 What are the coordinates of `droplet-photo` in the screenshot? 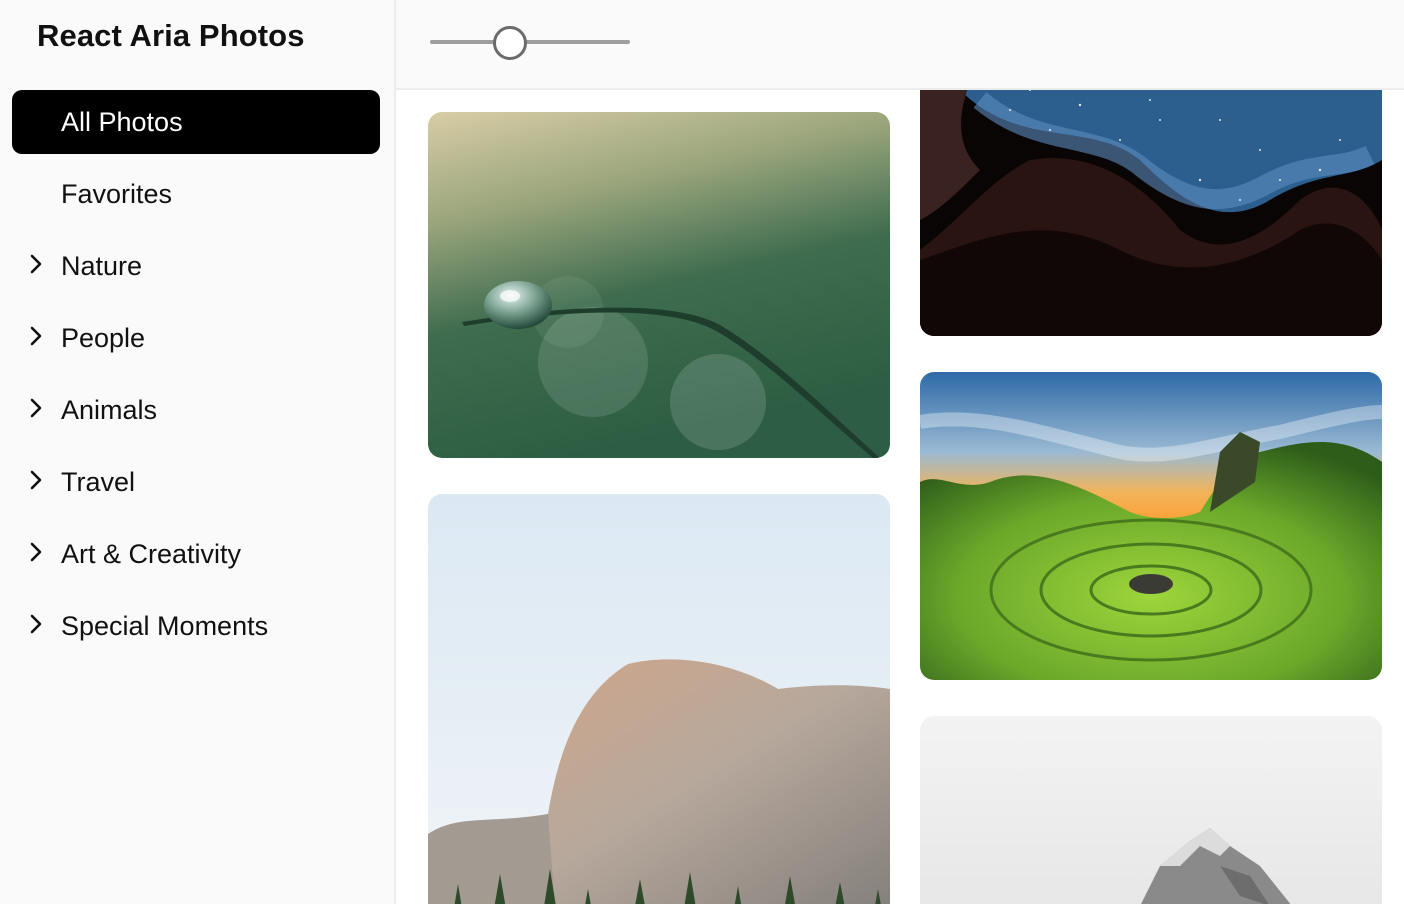 It's located at (659, 285).